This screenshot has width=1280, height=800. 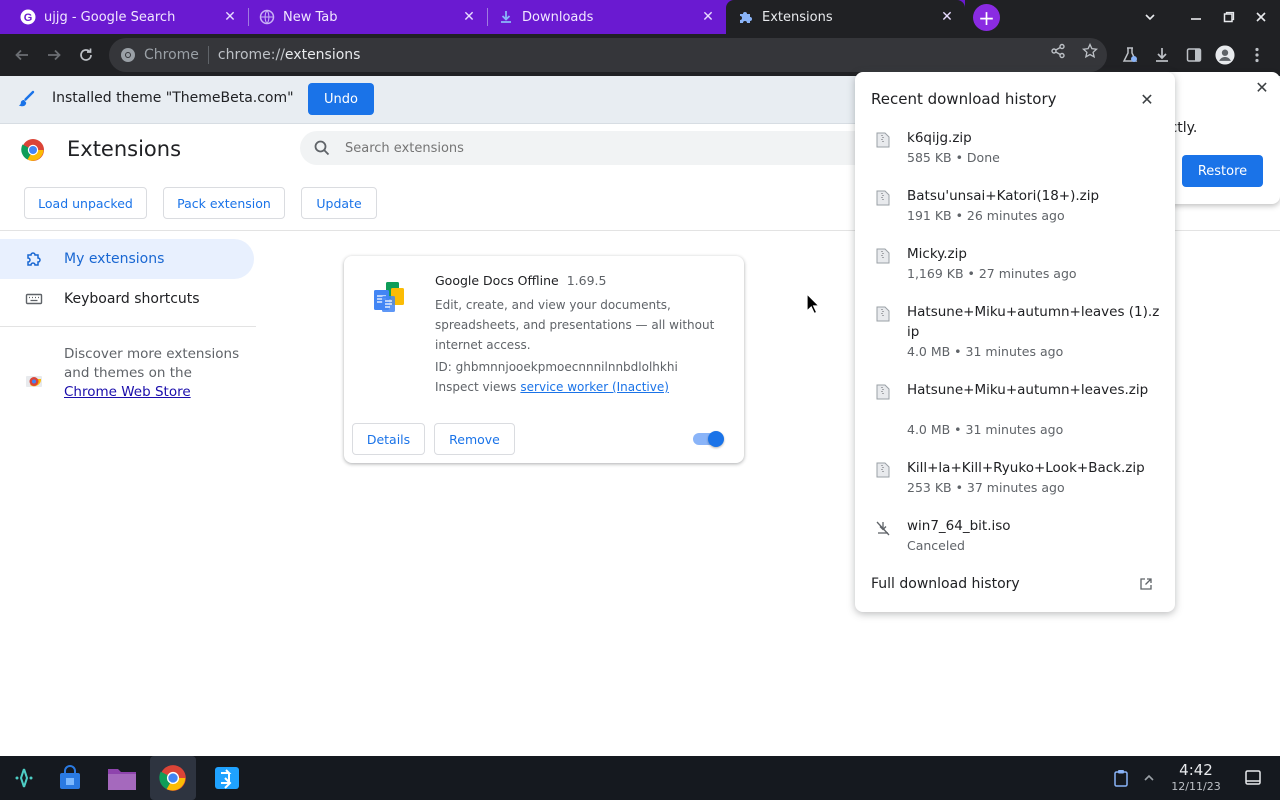 What do you see at coordinates (1196, 770) in the screenshot?
I see `clock-time: 4:42` at bounding box center [1196, 770].